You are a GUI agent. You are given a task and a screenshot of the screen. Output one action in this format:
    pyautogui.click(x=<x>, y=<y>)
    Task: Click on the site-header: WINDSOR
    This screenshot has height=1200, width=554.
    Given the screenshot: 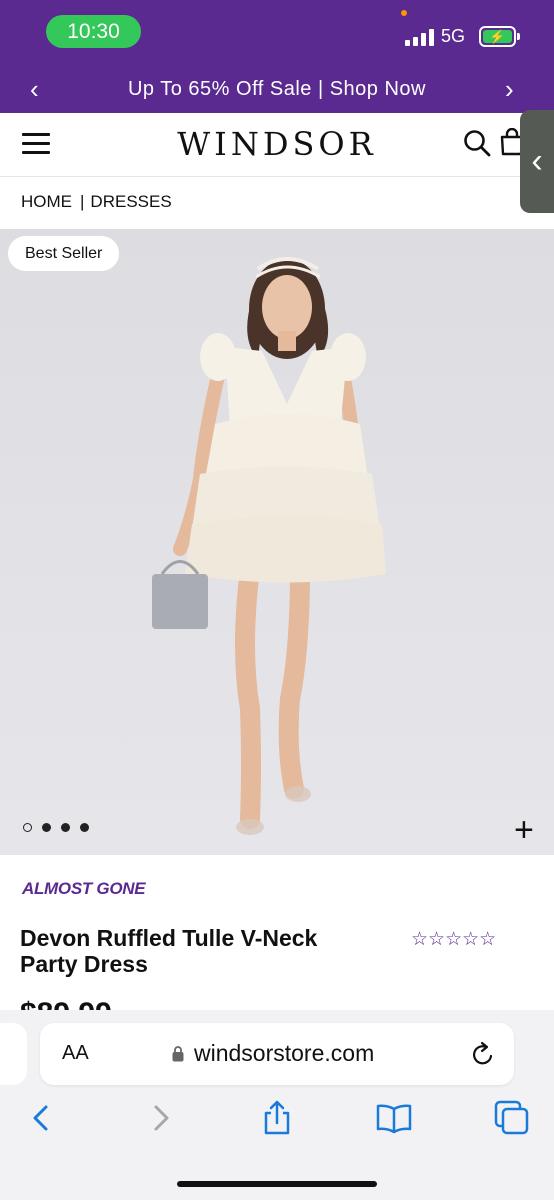 What is the action you would take?
    pyautogui.click(x=277, y=145)
    